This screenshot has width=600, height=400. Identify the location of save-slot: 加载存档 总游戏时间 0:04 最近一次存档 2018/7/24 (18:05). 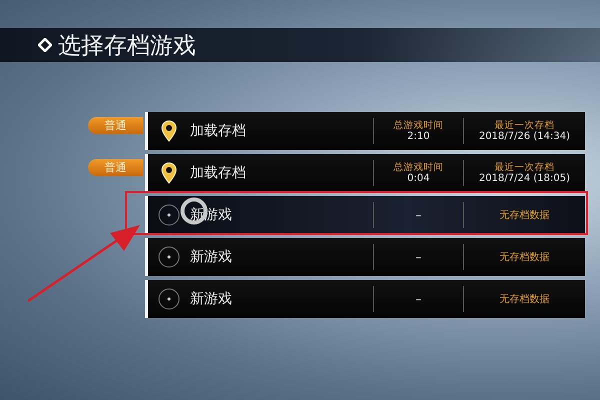
(365, 173).